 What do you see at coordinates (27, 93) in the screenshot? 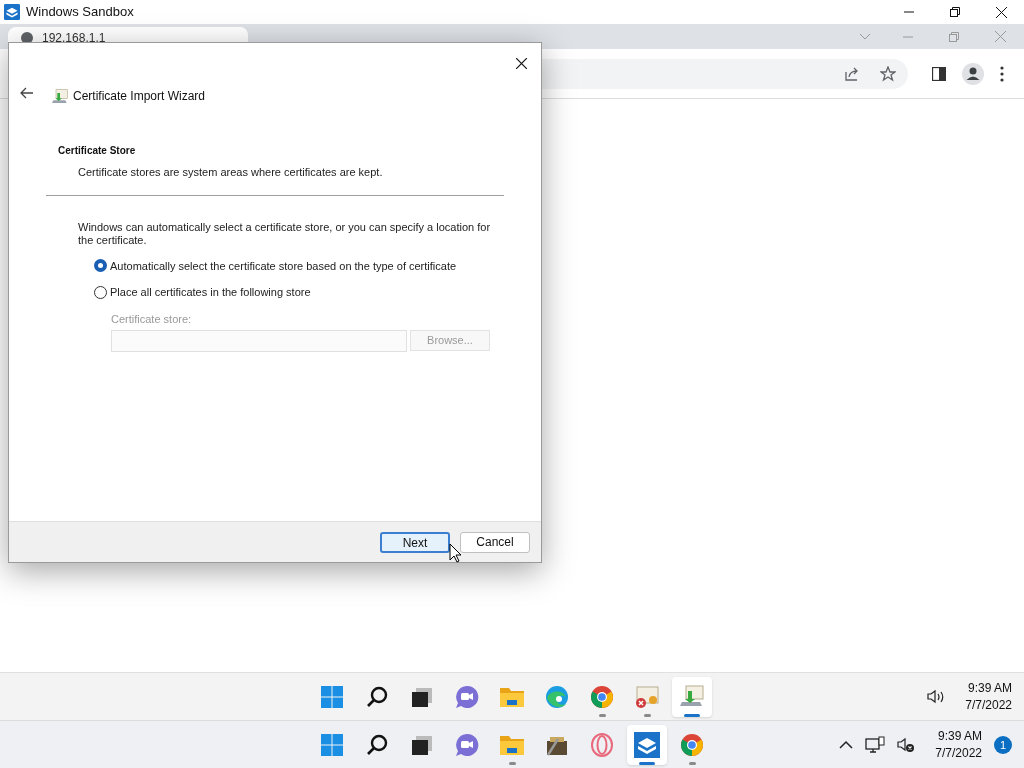
I see `back-arrow-icon` at bounding box center [27, 93].